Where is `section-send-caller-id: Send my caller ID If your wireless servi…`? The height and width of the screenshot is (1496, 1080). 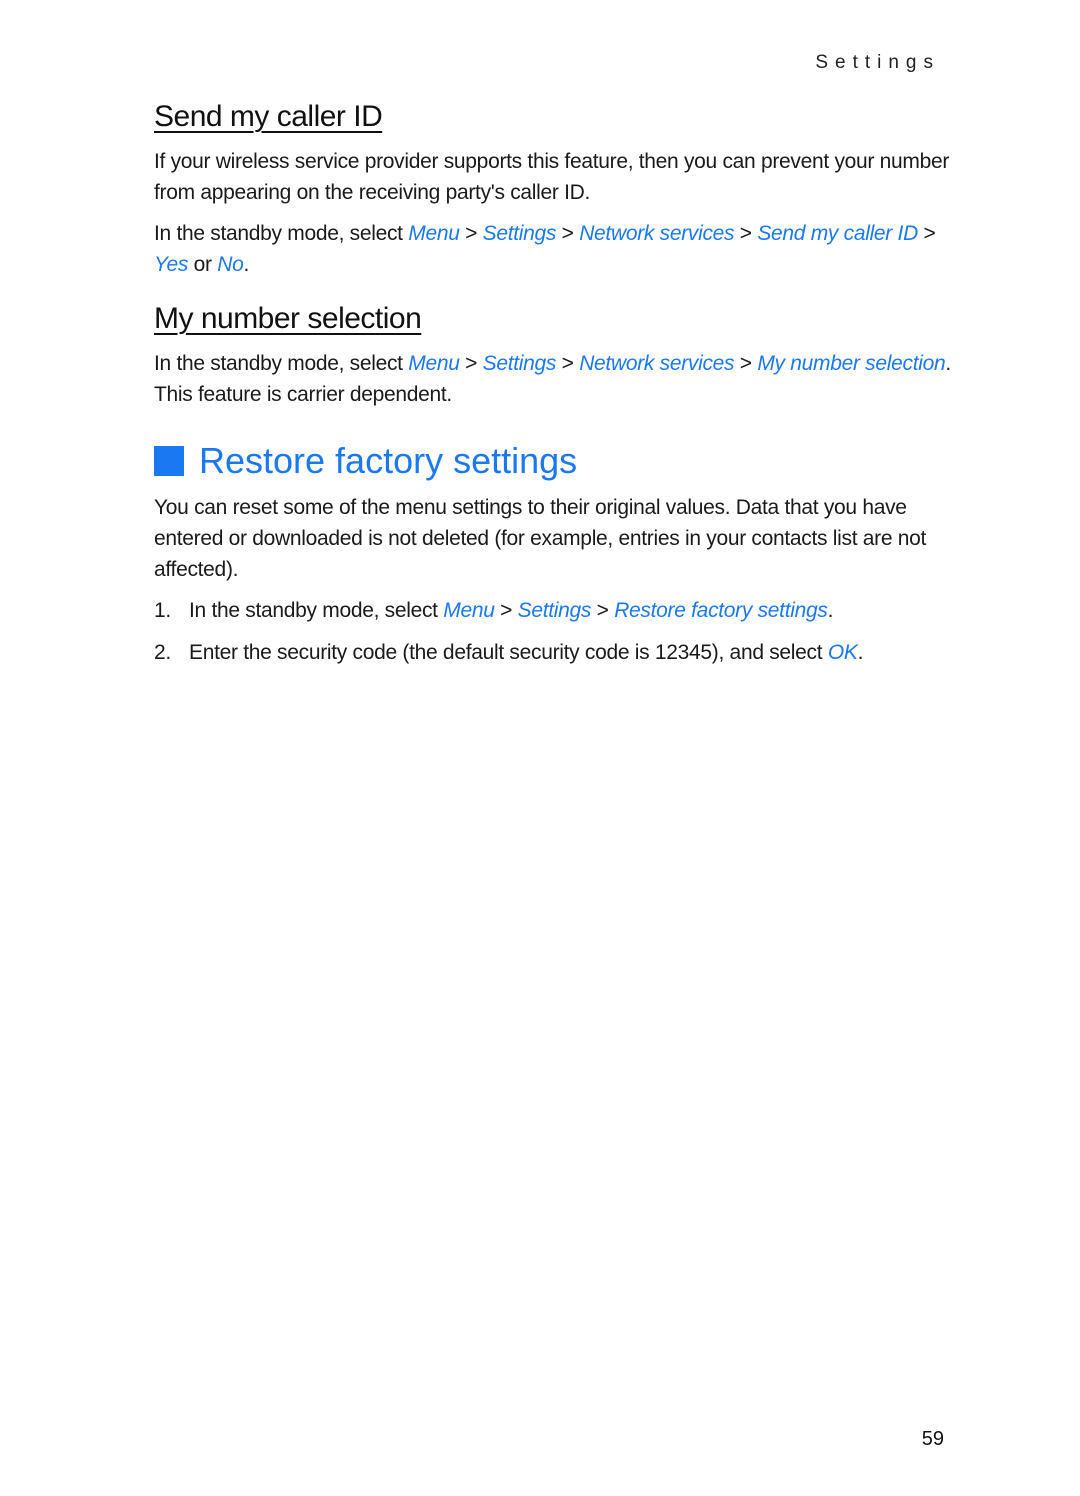
section-send-caller-id: Send my caller ID If your wireless servi… is located at coordinates (554, 190).